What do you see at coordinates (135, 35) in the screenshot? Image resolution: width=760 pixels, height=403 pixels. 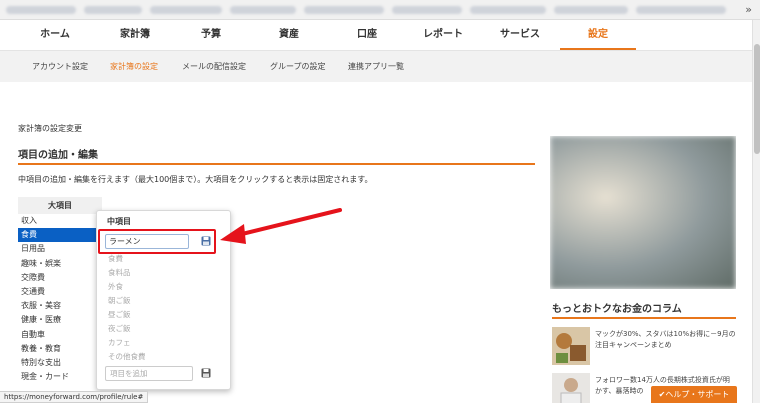 I see `nav-household-book: 家計簿` at bounding box center [135, 35].